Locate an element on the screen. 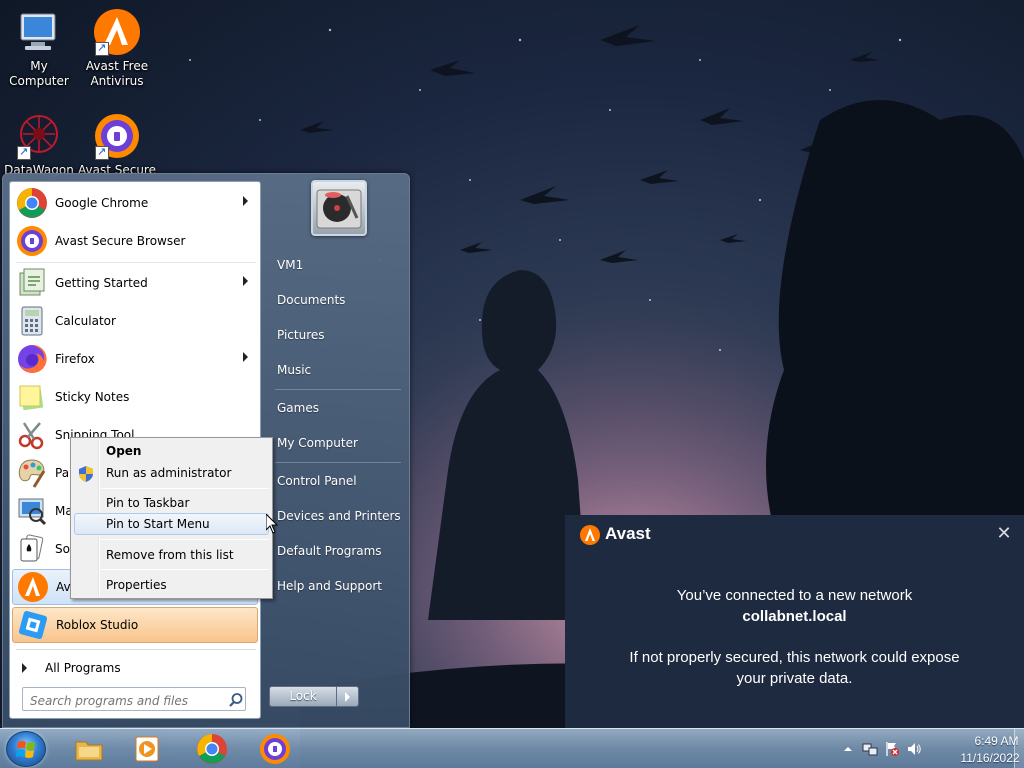 This screenshot has width=1024, height=768. media-player-icon is located at coordinates (147, 749).